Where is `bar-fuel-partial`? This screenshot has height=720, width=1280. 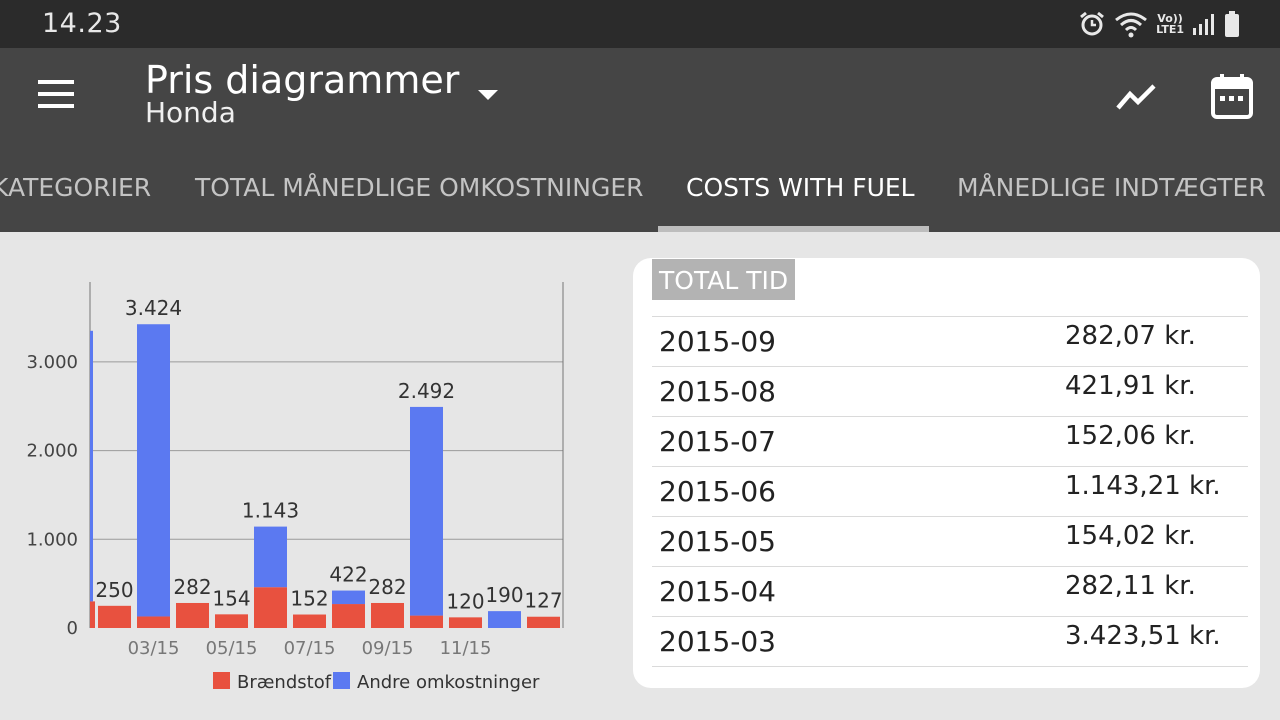 bar-fuel-partial is located at coordinates (92, 614).